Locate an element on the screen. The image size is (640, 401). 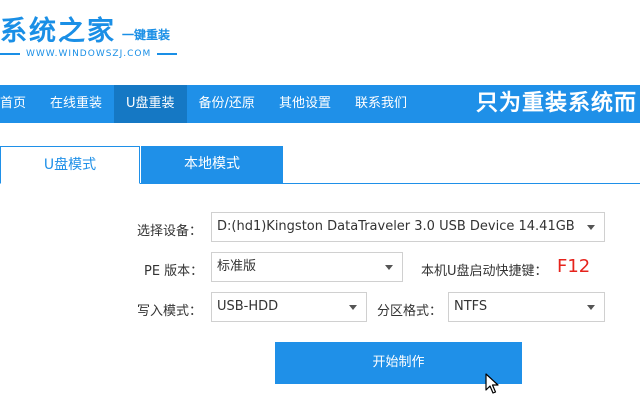
pe-version-label: PE 版本： is located at coordinates (174, 271).